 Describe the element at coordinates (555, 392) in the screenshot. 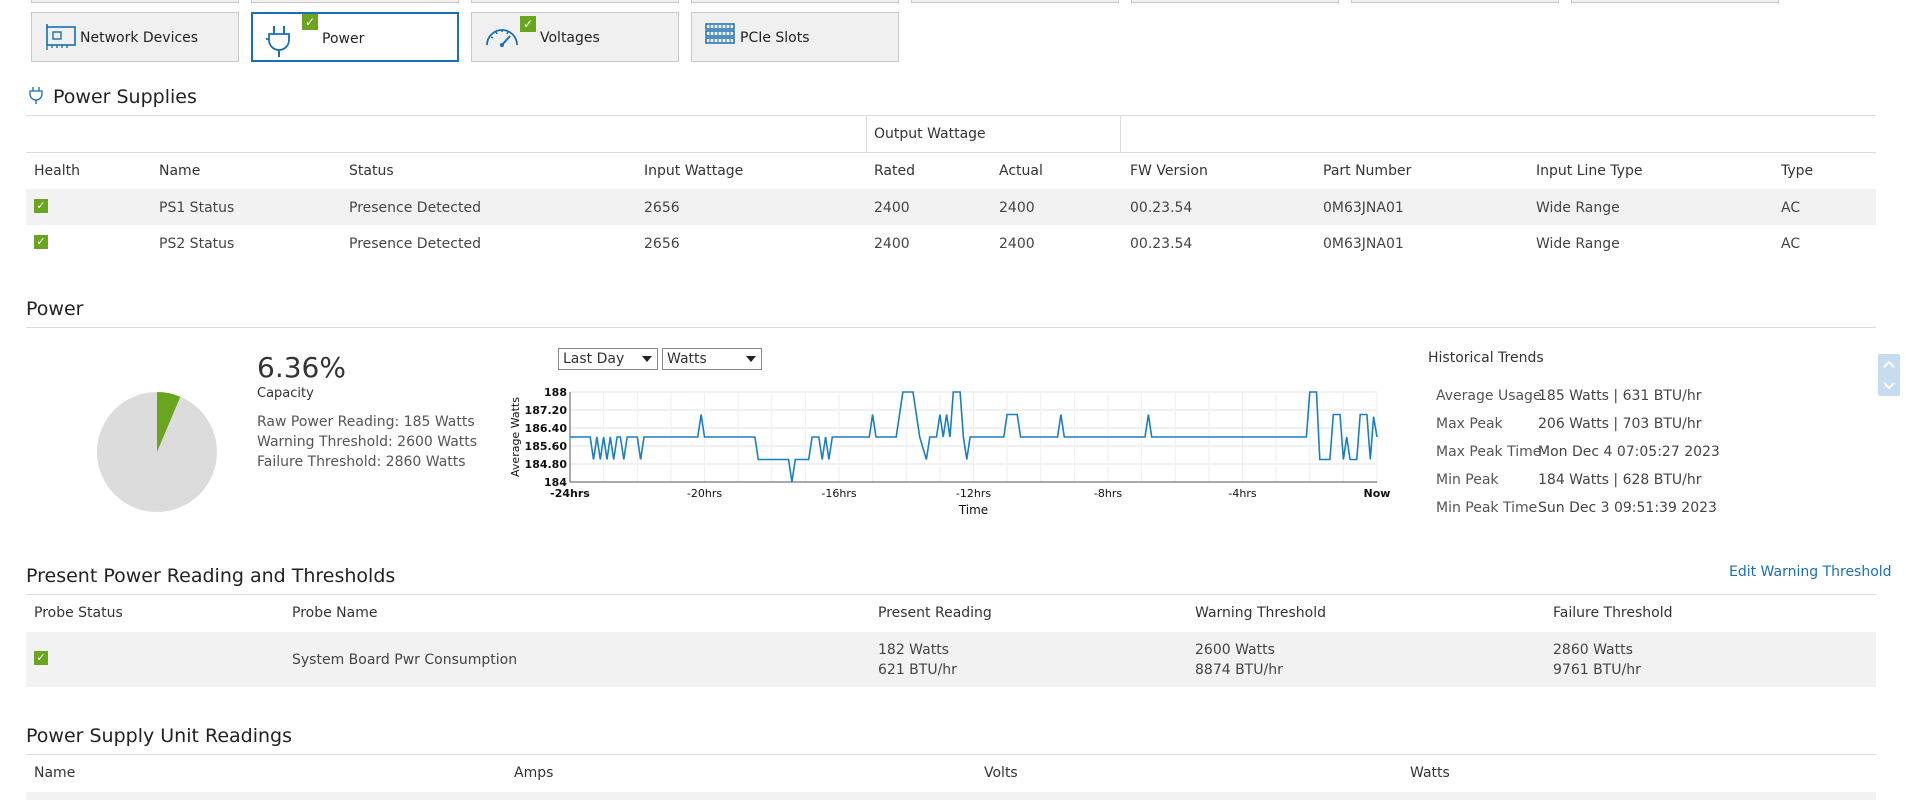

I see `y-tick-label: 188` at that location.